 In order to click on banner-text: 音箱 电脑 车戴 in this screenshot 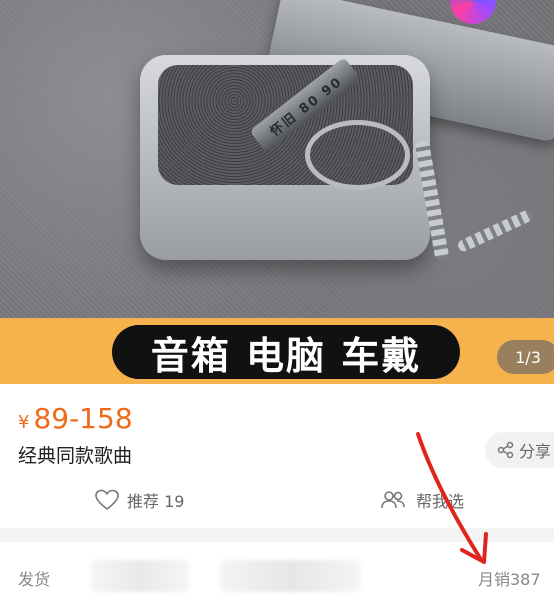, I will do `click(286, 355)`.